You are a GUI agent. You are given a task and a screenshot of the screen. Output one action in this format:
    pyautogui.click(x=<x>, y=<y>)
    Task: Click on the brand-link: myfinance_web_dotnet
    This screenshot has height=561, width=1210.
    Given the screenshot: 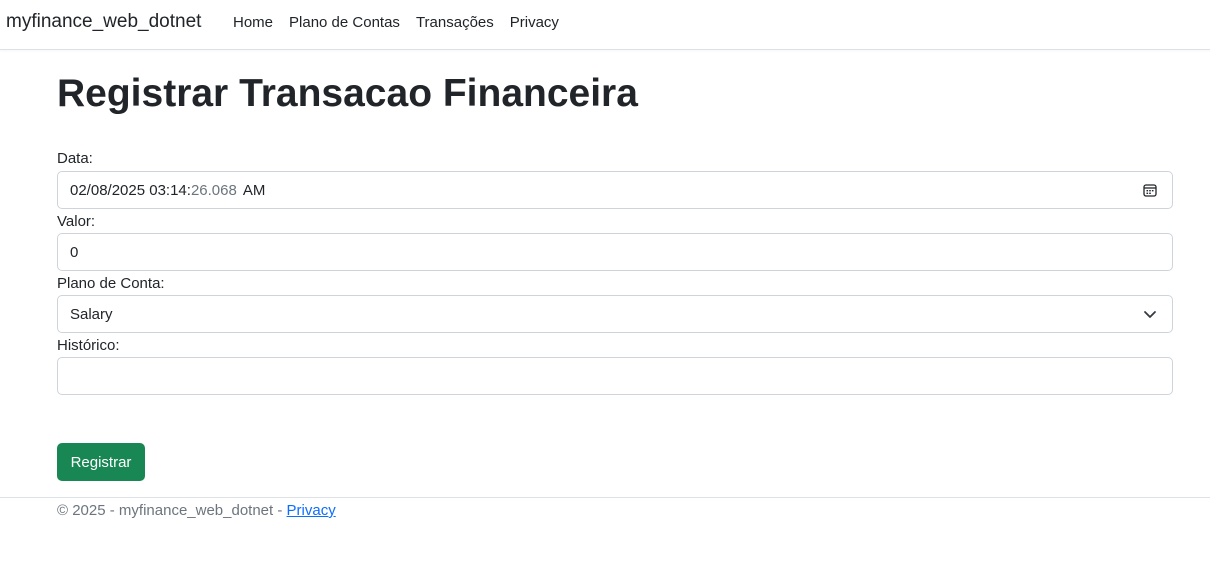 What is the action you would take?
    pyautogui.click(x=103, y=22)
    